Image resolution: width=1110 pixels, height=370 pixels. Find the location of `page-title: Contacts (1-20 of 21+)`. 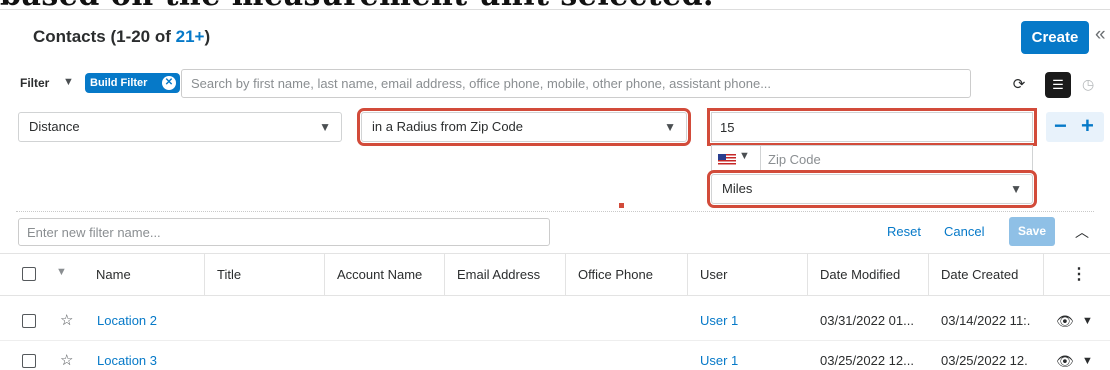

page-title: Contacts (1-20 of 21+) is located at coordinates (121, 37).